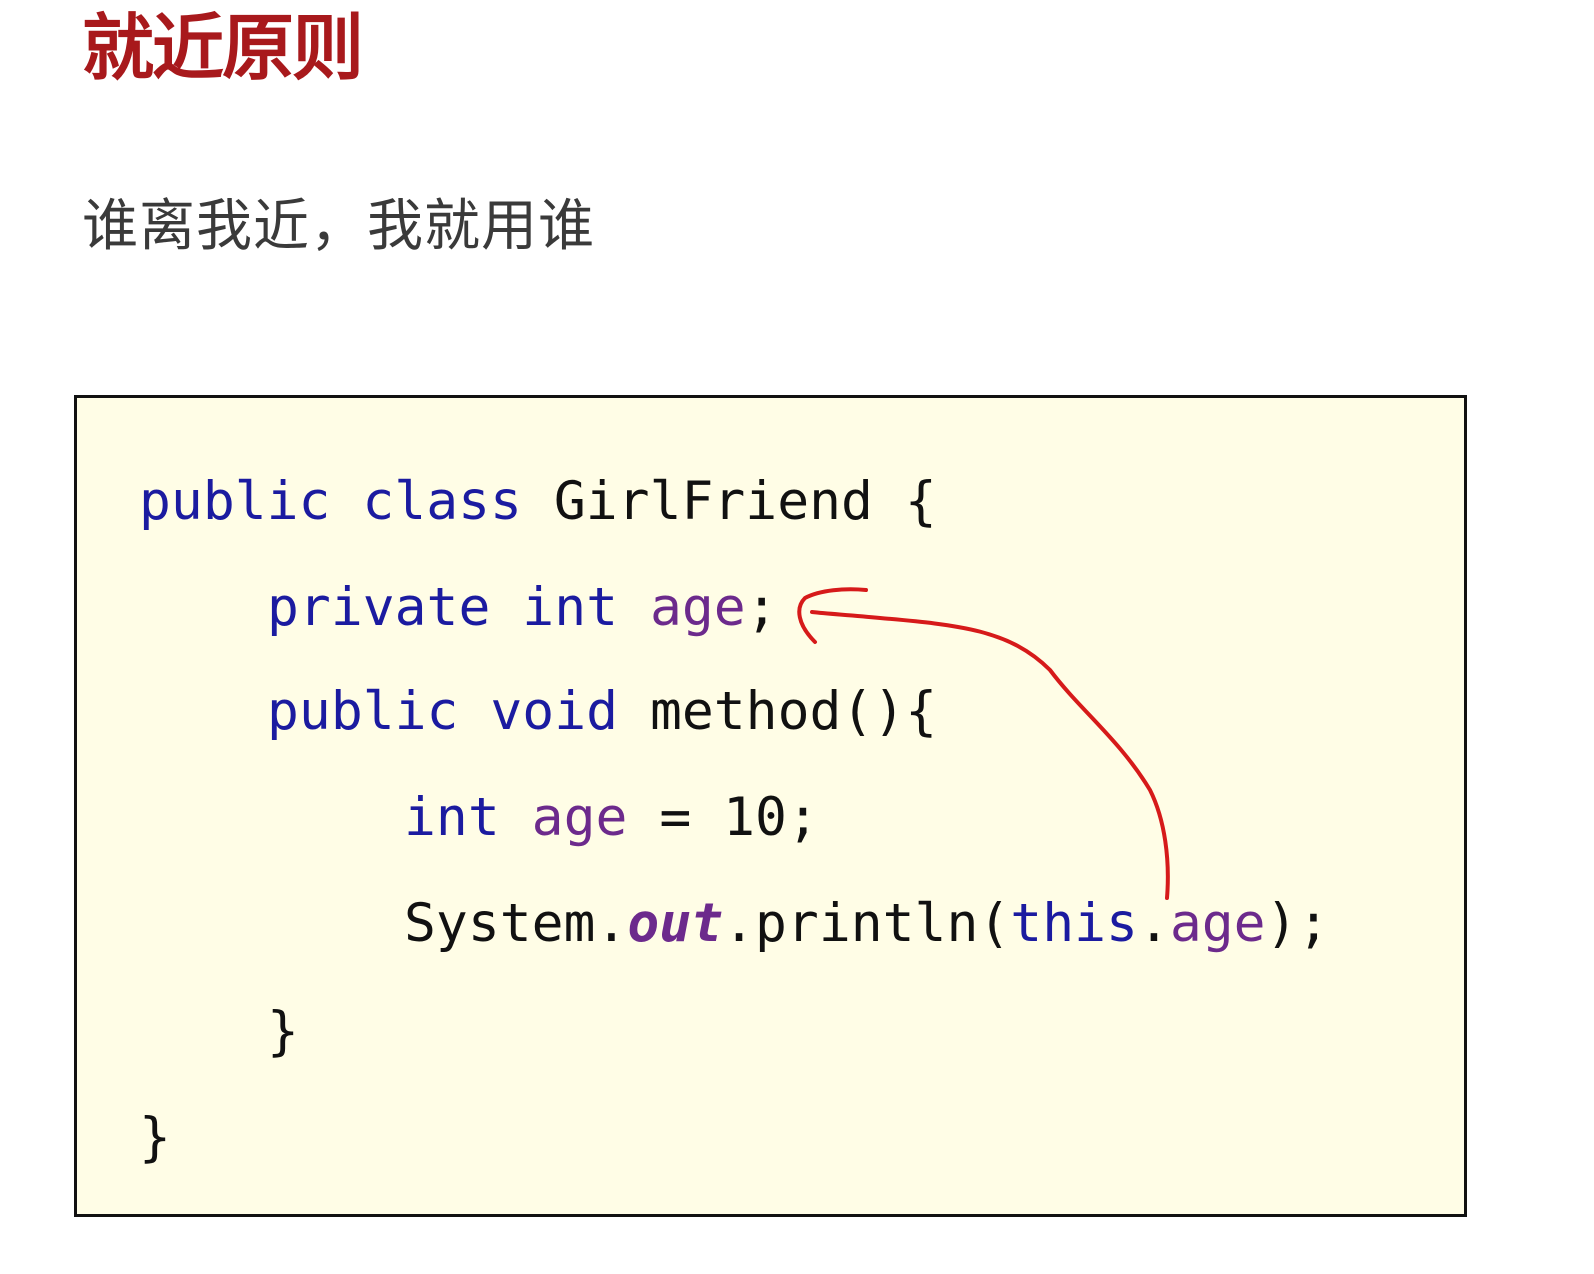 The height and width of the screenshot is (1274, 1594). Describe the element at coordinates (338, 226) in the screenshot. I see `page-subtitle: 谁离我近，我就用谁` at that location.